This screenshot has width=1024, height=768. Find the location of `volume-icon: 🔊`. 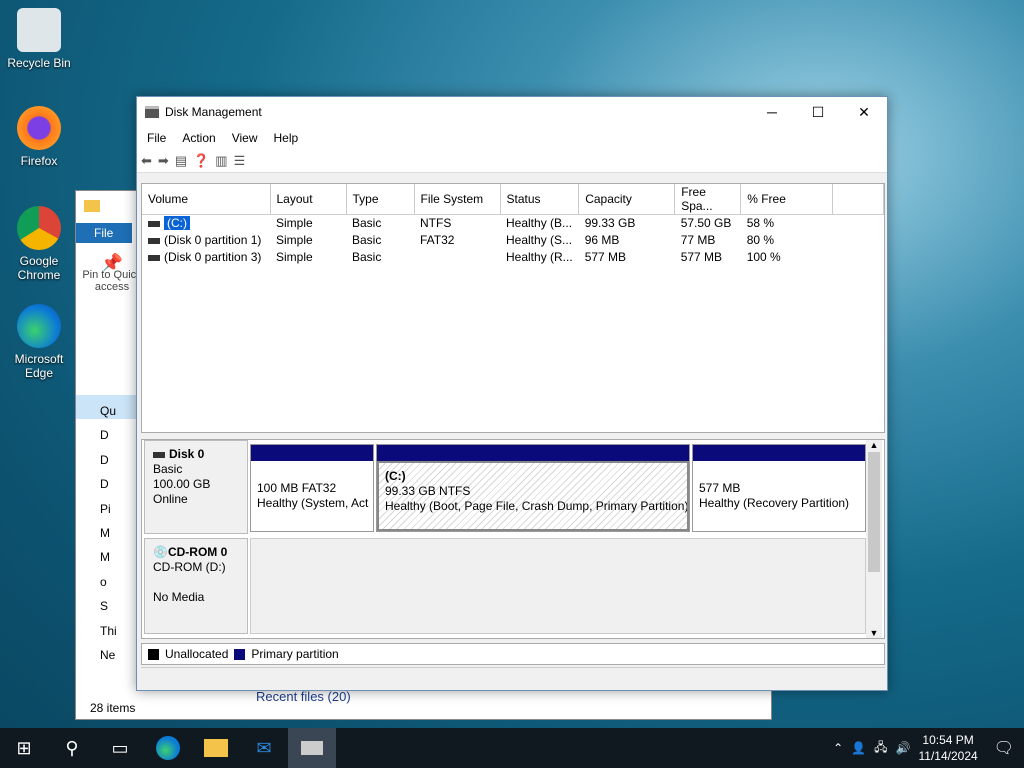

volume-icon: 🔊 is located at coordinates (903, 748).